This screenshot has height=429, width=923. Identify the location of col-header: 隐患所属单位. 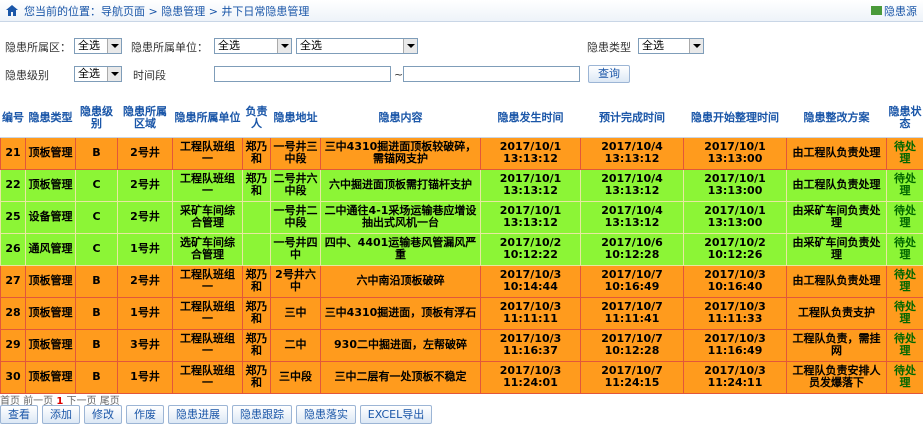
(207, 119).